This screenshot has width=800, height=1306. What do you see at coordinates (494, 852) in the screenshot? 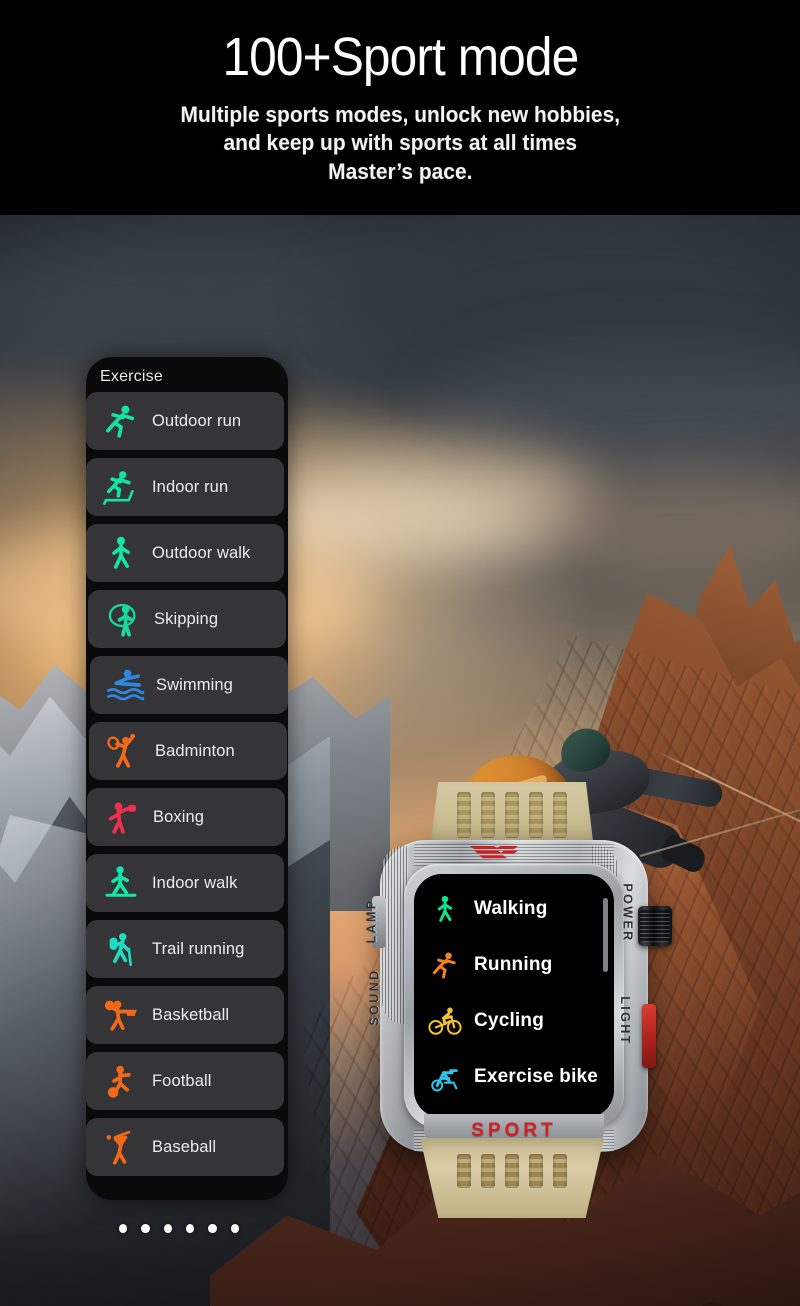
I see `brand-wing-logo` at bounding box center [494, 852].